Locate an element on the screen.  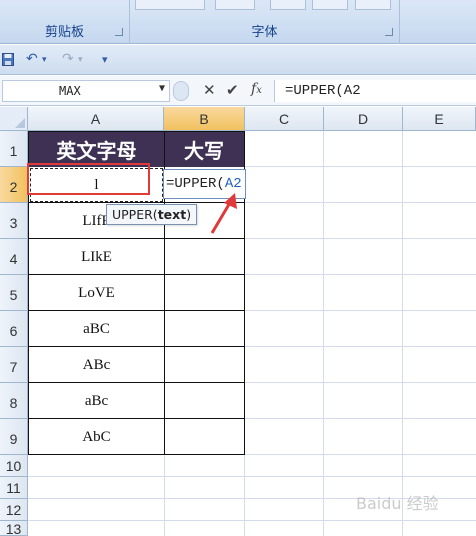
row-header: 5 is located at coordinates (14, 293).